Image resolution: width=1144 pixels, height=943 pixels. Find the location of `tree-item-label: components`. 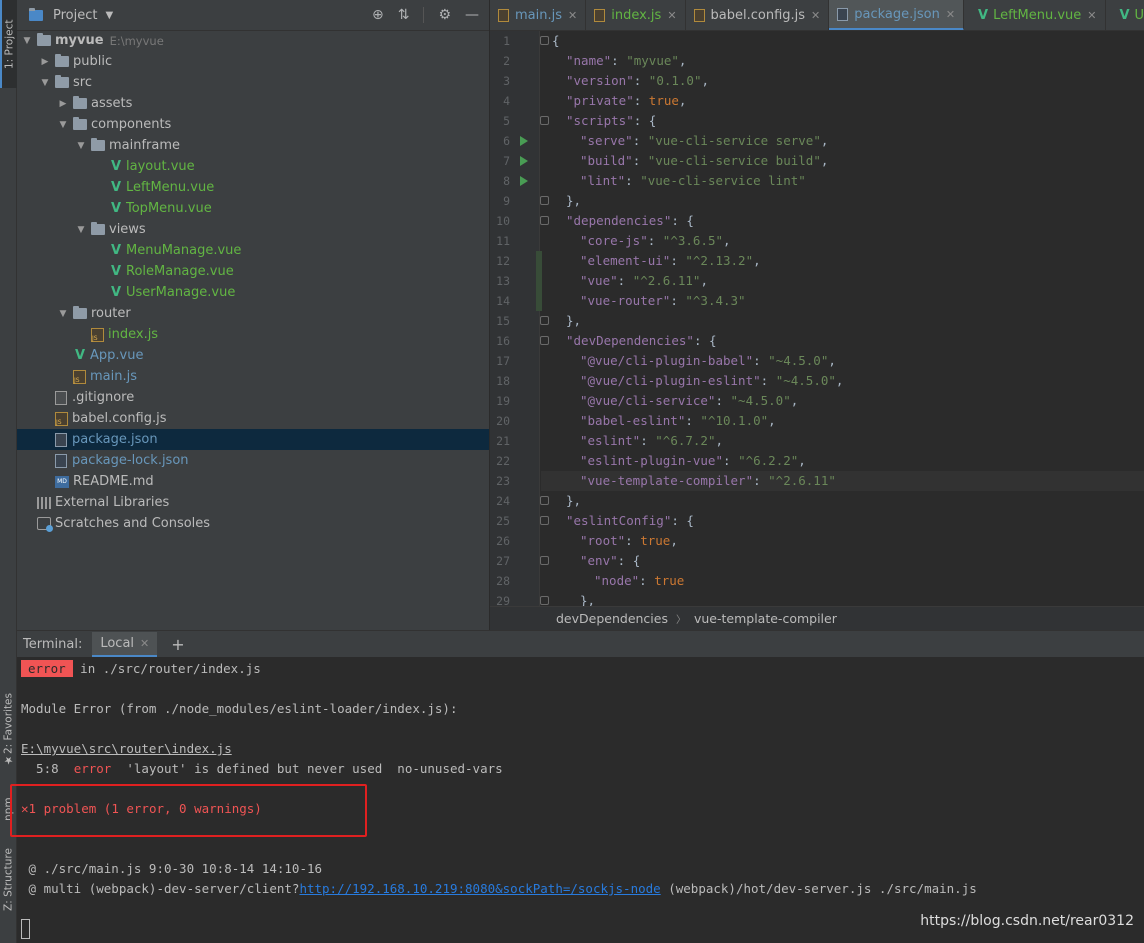

tree-item-label: components is located at coordinates (131, 124).